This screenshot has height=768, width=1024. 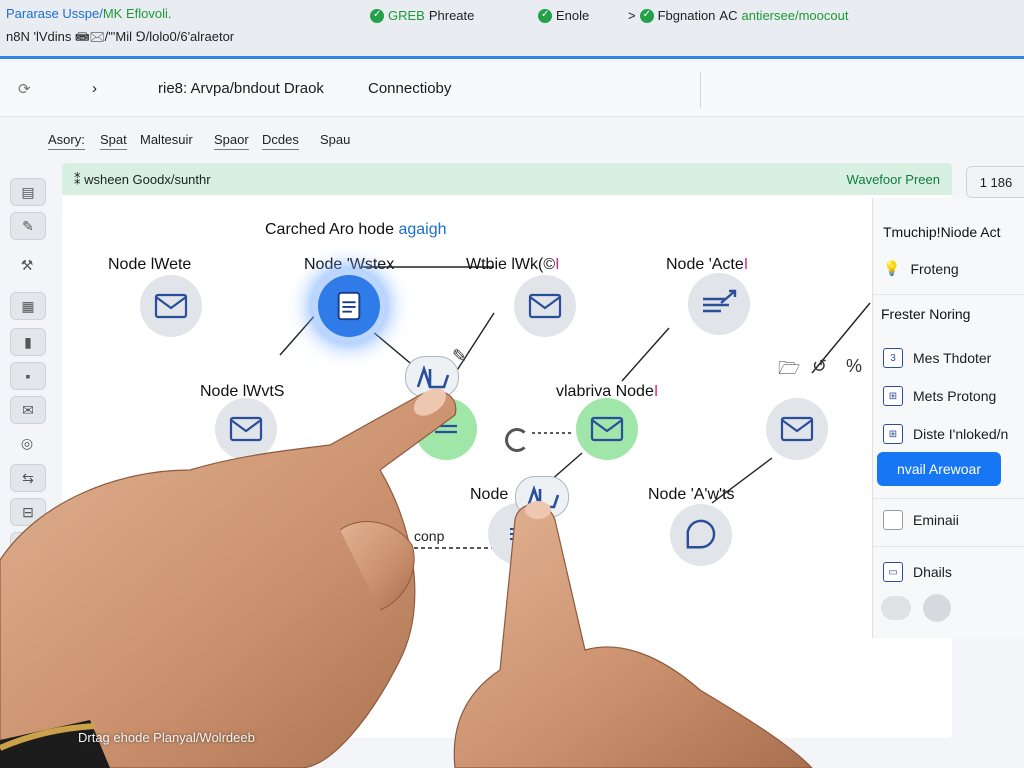 I want to click on node-document-selected, so click(x=349, y=306).